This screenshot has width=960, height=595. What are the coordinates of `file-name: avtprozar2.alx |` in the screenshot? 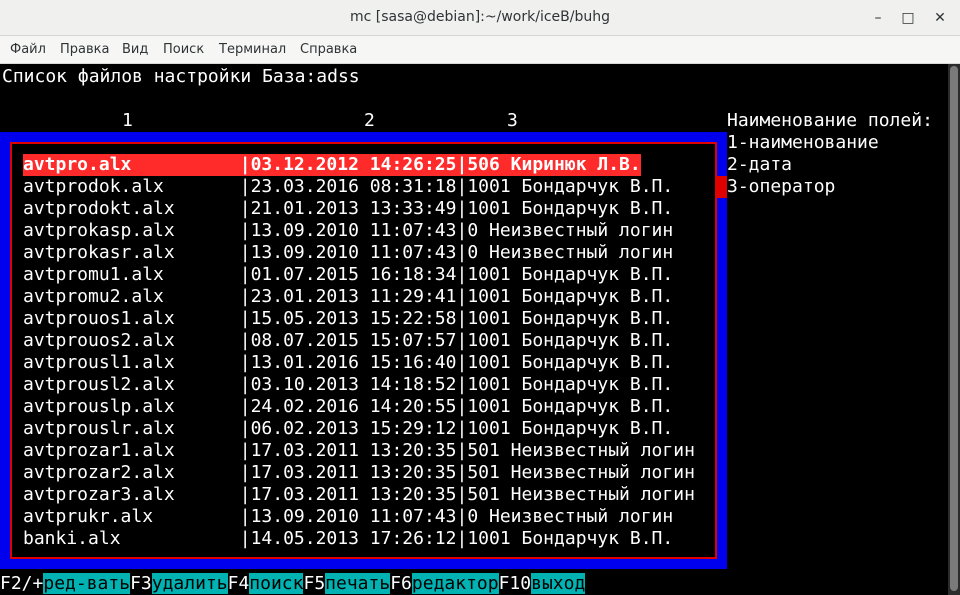 It's located at (137, 472).